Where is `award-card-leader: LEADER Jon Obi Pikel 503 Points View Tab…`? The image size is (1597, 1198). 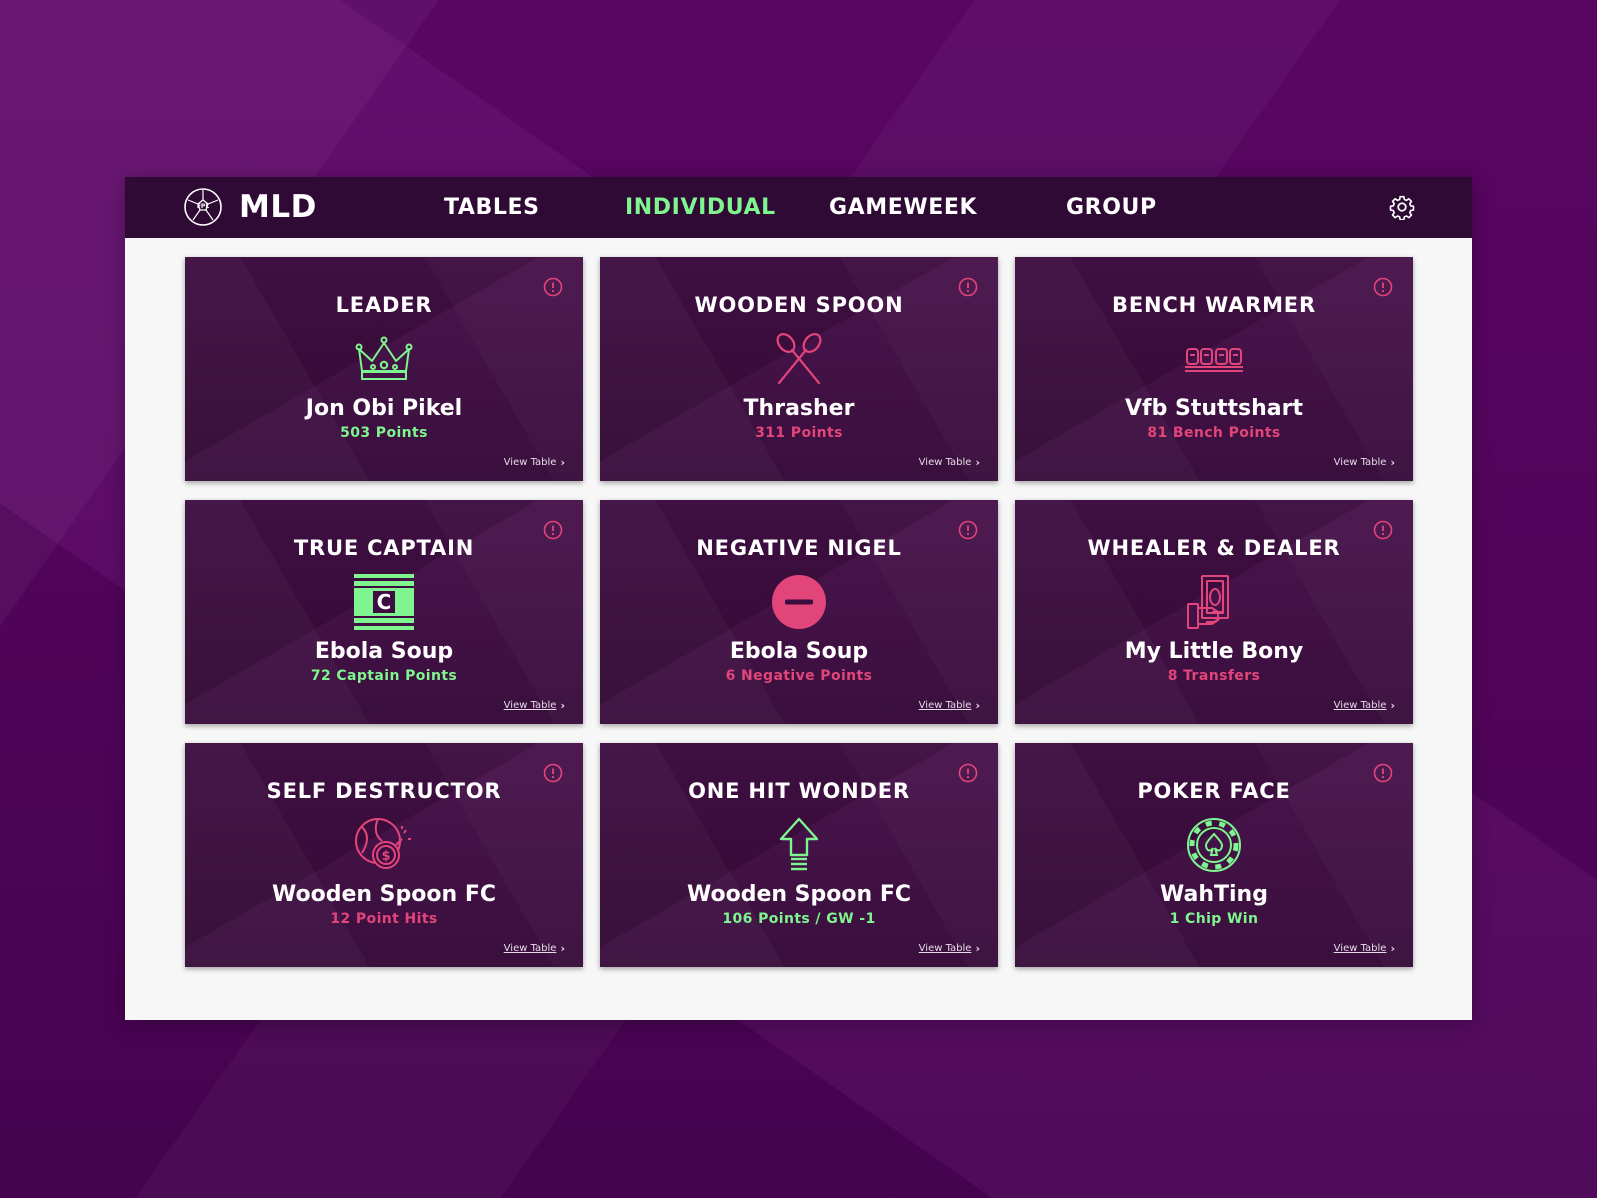
award-card-leader: LEADER Jon Obi Pikel 503 Points View Tab… is located at coordinates (384, 369).